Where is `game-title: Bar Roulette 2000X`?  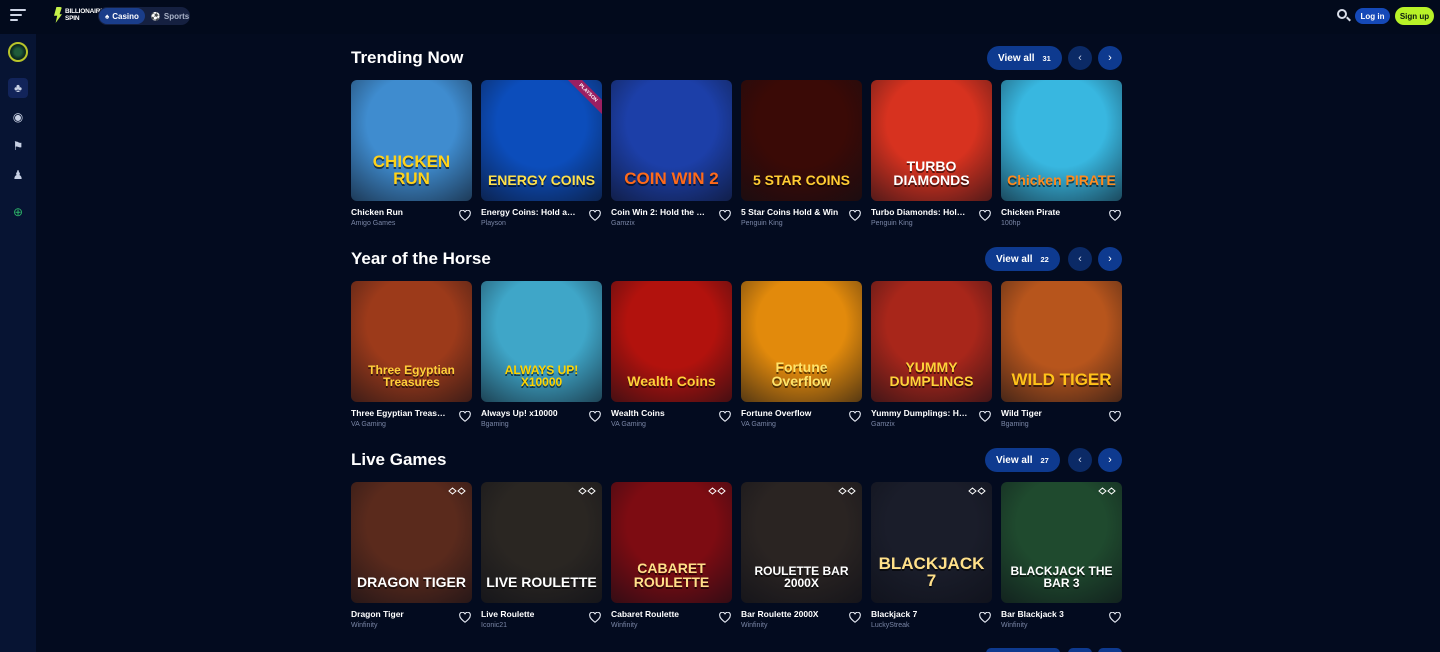
game-title: Bar Roulette 2000X is located at coordinates (790, 614).